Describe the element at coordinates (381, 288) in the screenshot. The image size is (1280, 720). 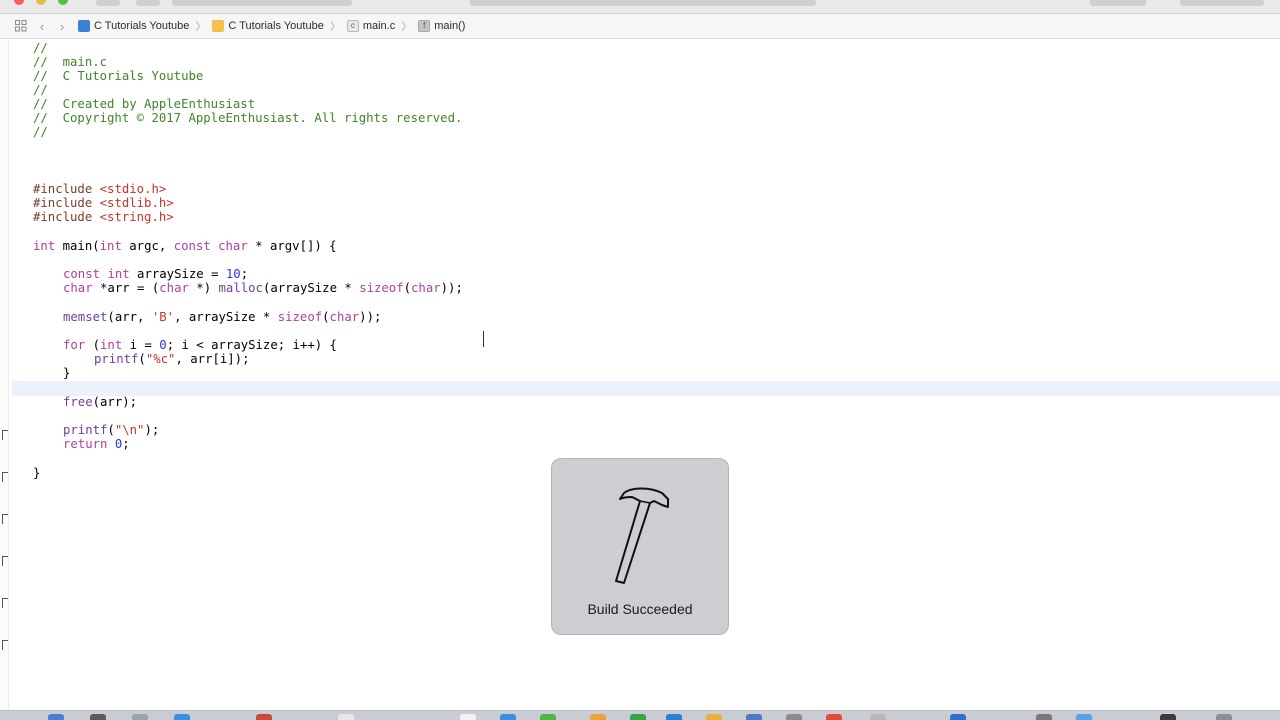
I see `keyword: sizeof` at that location.